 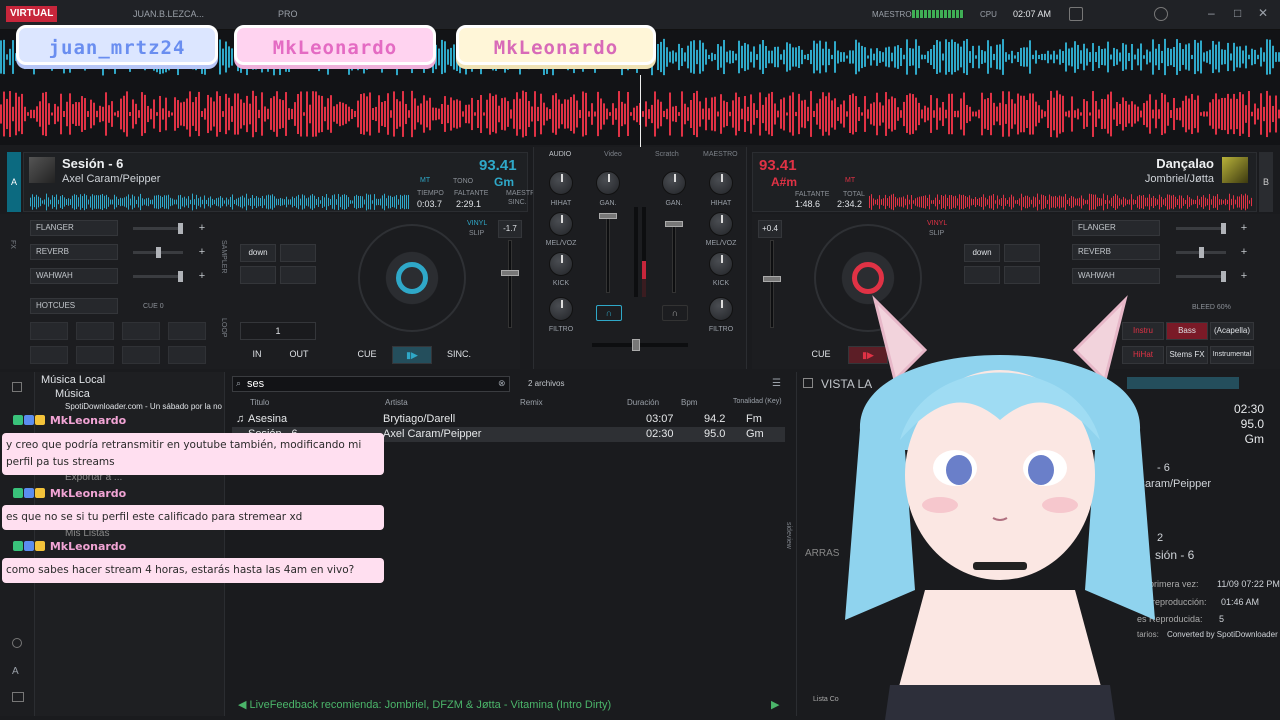 What do you see at coordinates (1161, 14) in the screenshot?
I see `gear-icon` at bounding box center [1161, 14].